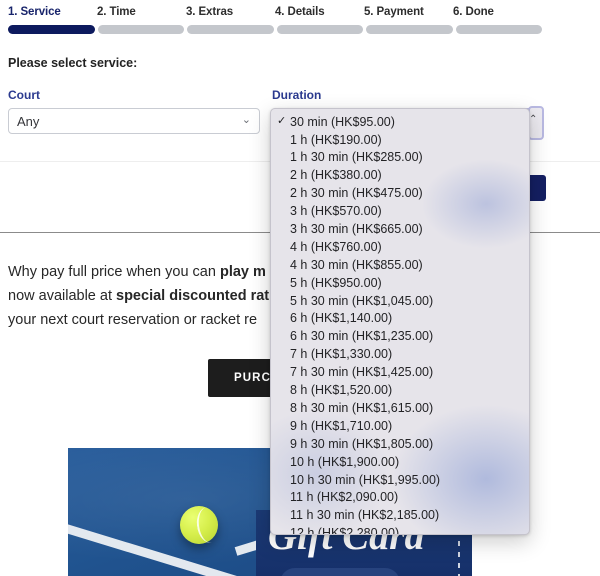 Image resolution: width=600 pixels, height=576 pixels. I want to click on duration-option-label: 8 h 30 min (HK$1,615.00), so click(362, 407).